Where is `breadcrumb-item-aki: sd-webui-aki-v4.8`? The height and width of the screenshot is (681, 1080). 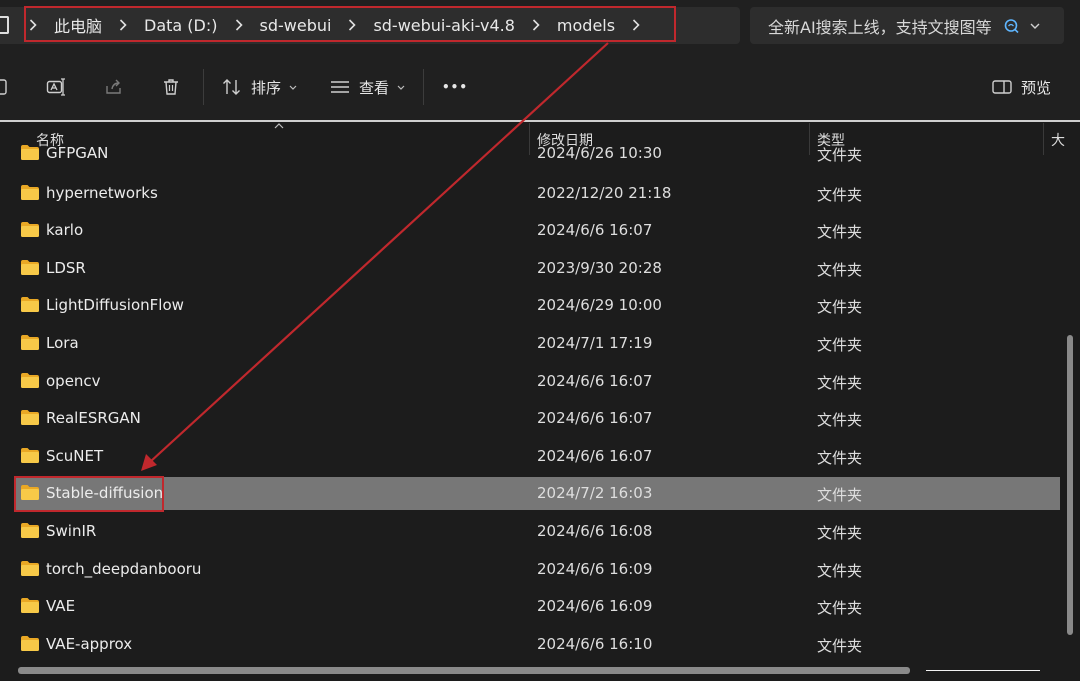
breadcrumb-item-aki: sd-webui-aki-v4.8 is located at coordinates (443, 25).